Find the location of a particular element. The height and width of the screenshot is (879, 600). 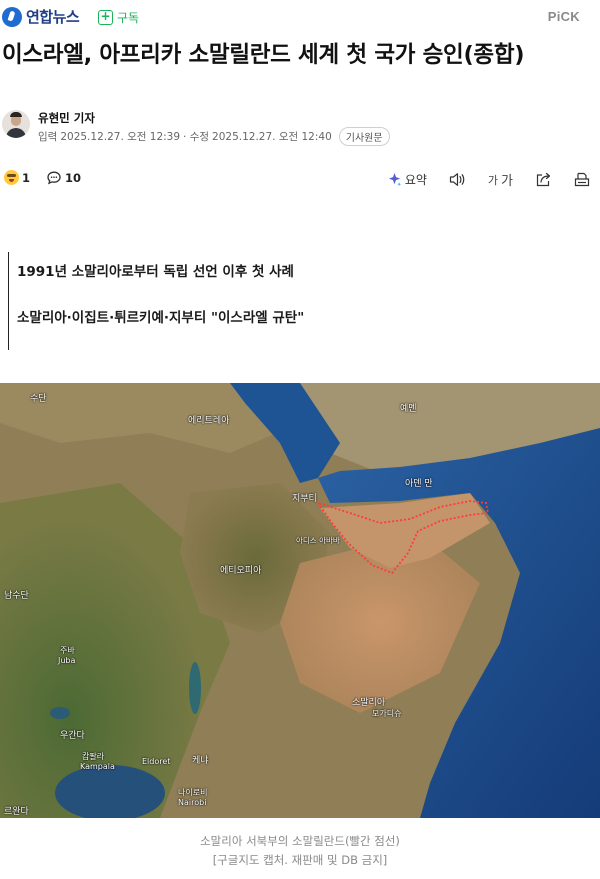

summary-label: 요약 is located at coordinates (415, 180).